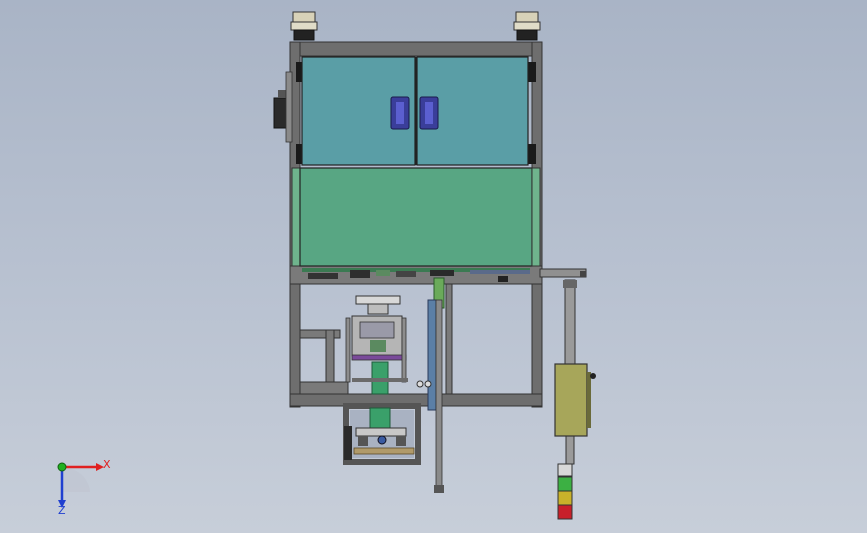 The height and width of the screenshot is (533, 867). Describe the element at coordinates (527, 26) in the screenshot. I see `top-right-caster` at that location.